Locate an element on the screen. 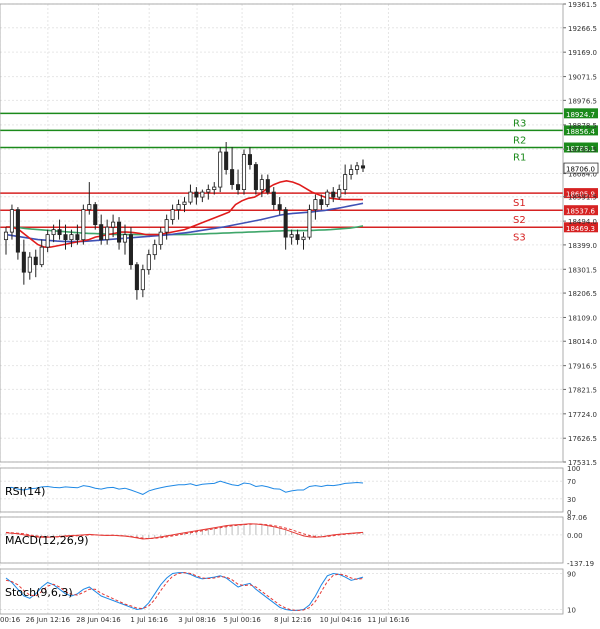  y-tick-label: 18109.0 is located at coordinates (582, 318).